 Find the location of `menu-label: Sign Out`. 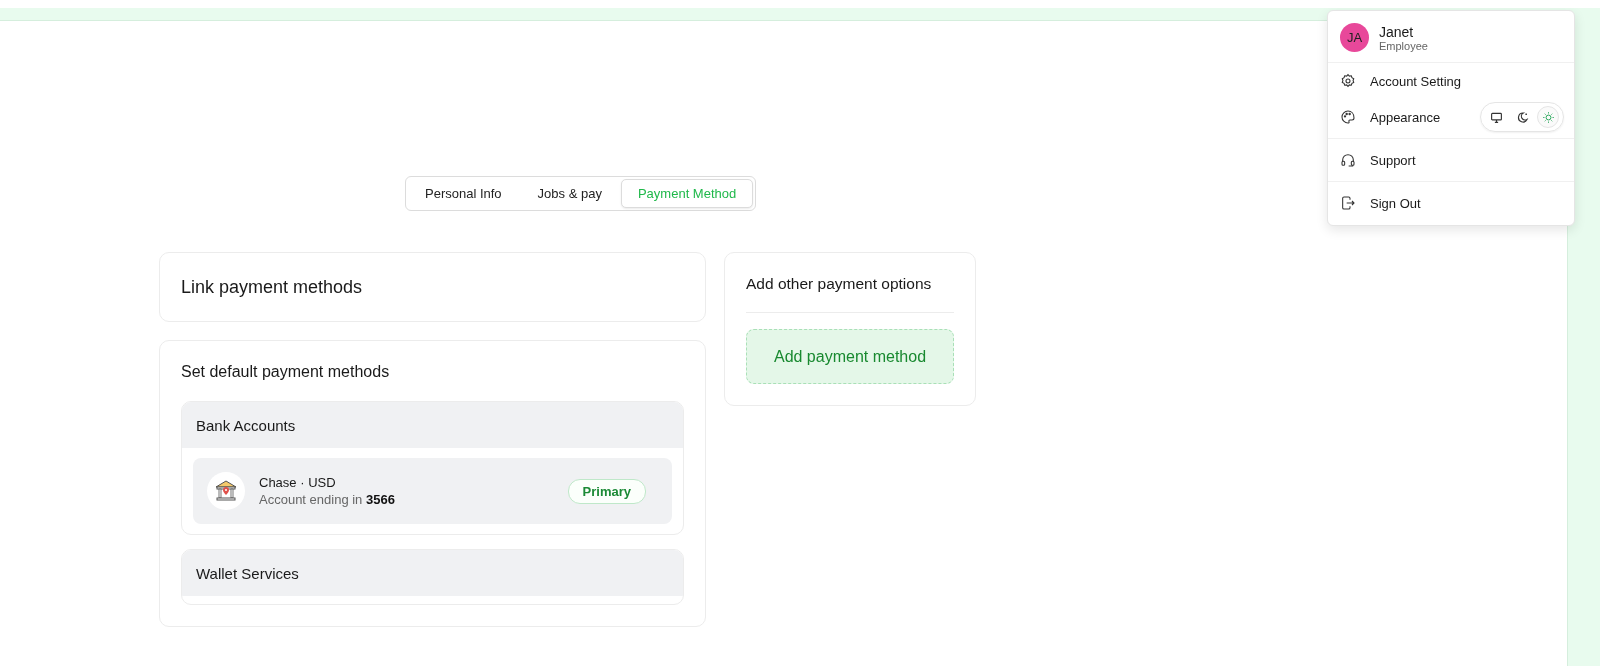

menu-label: Sign Out is located at coordinates (1396, 203).